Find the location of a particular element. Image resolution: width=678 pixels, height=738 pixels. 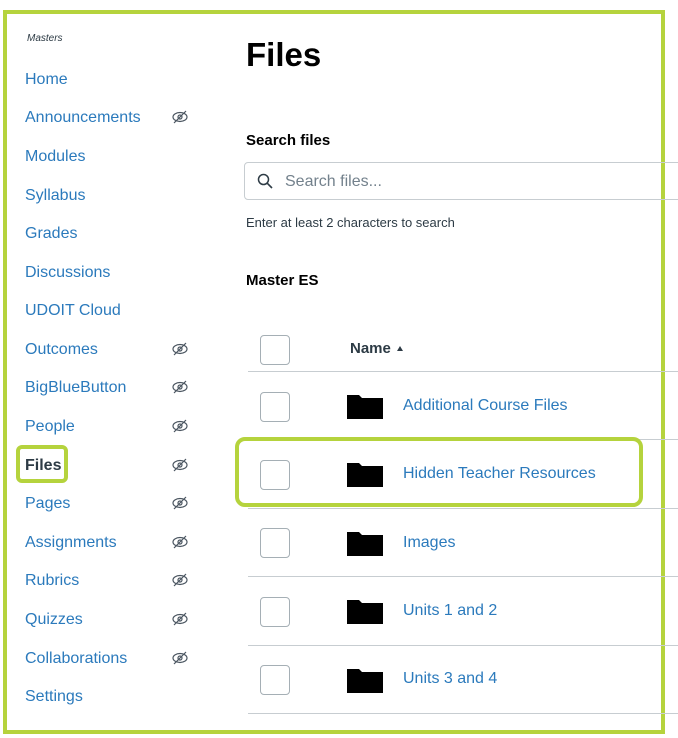

nav-home: Home is located at coordinates (46, 80).